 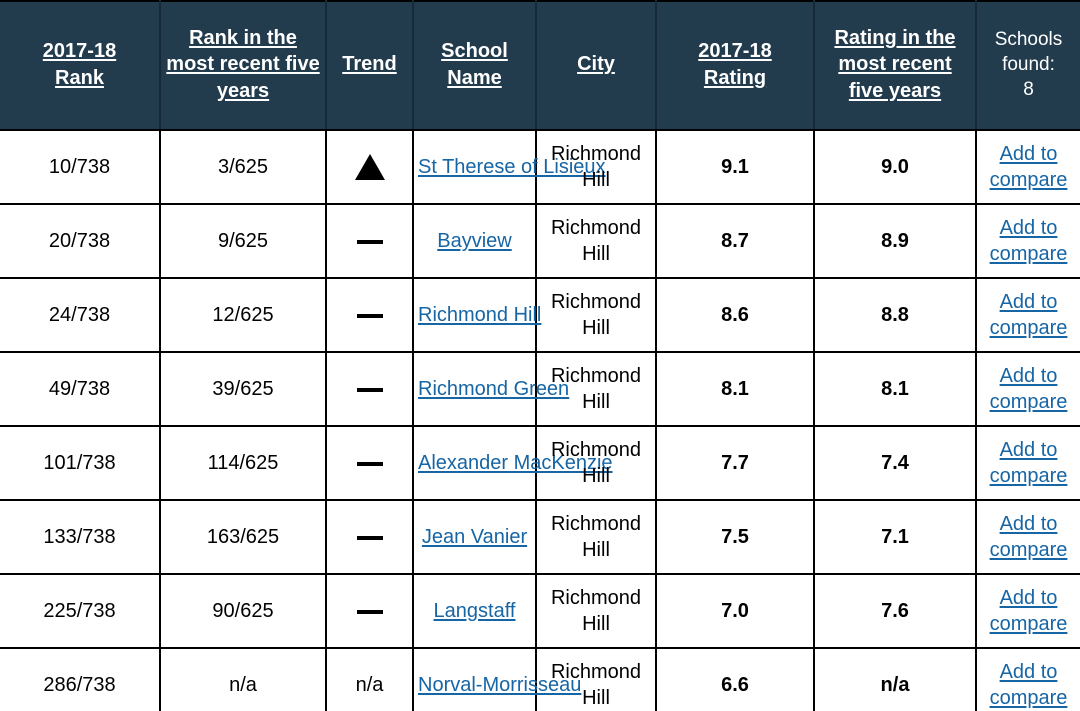 I want to click on cell-school-name: Alexander MacKenzie, so click(x=513, y=463).